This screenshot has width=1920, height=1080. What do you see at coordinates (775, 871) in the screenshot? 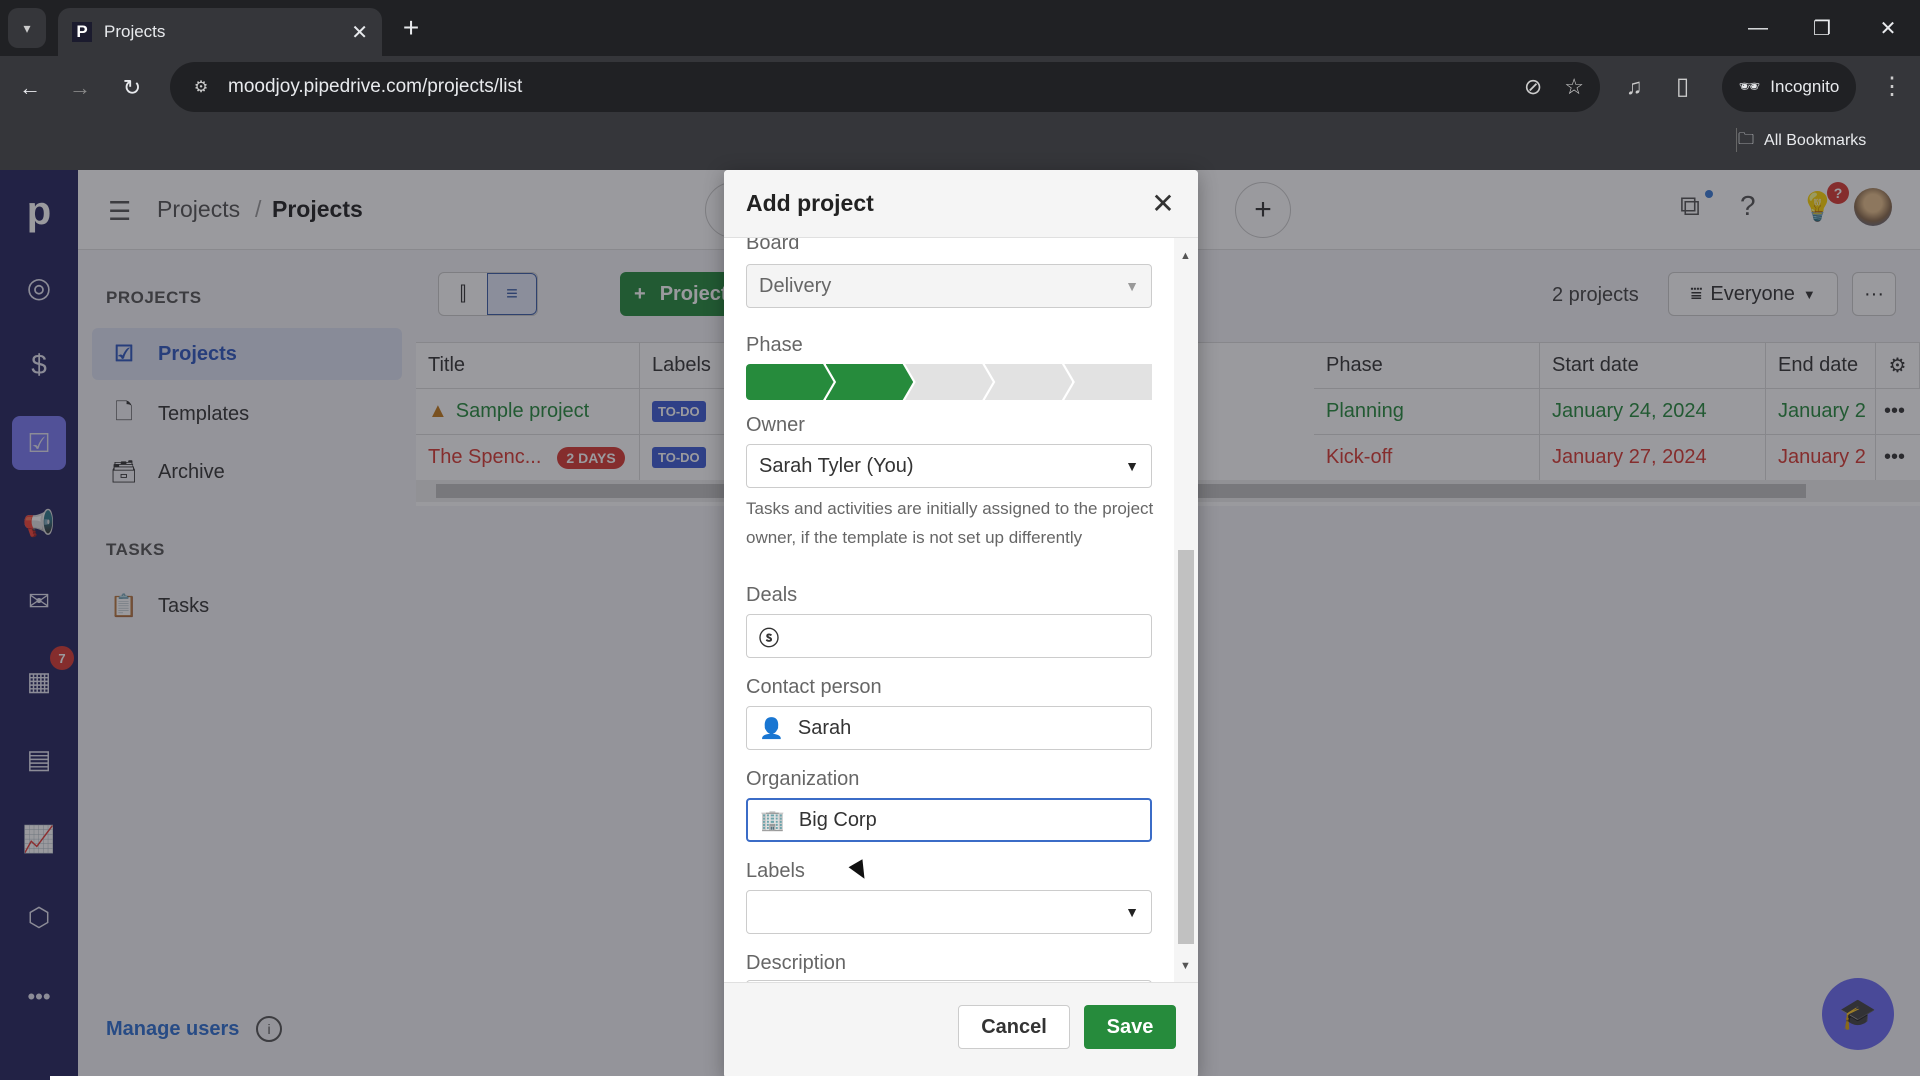
I see `labels-label: Labels` at bounding box center [775, 871].